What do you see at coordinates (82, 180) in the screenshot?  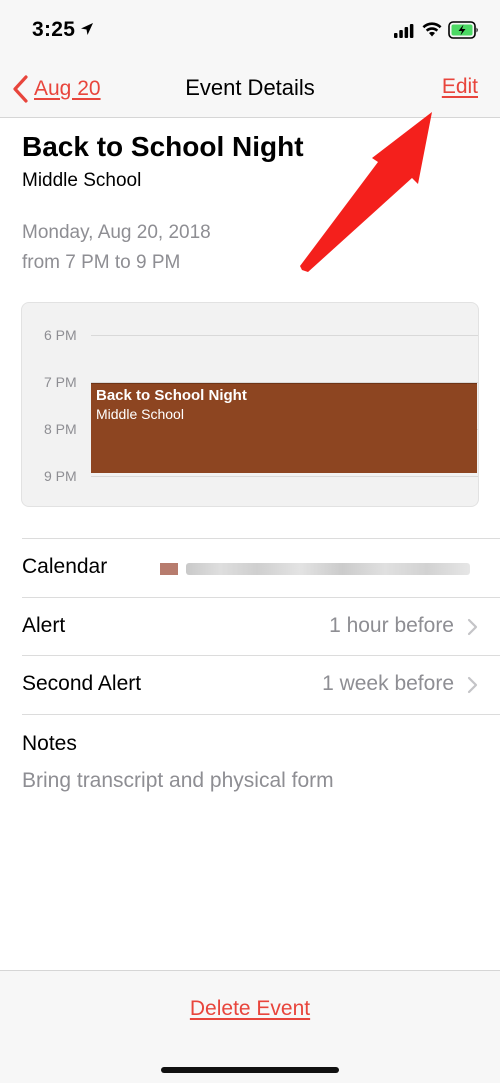 I see `event-location: Middle School` at bounding box center [82, 180].